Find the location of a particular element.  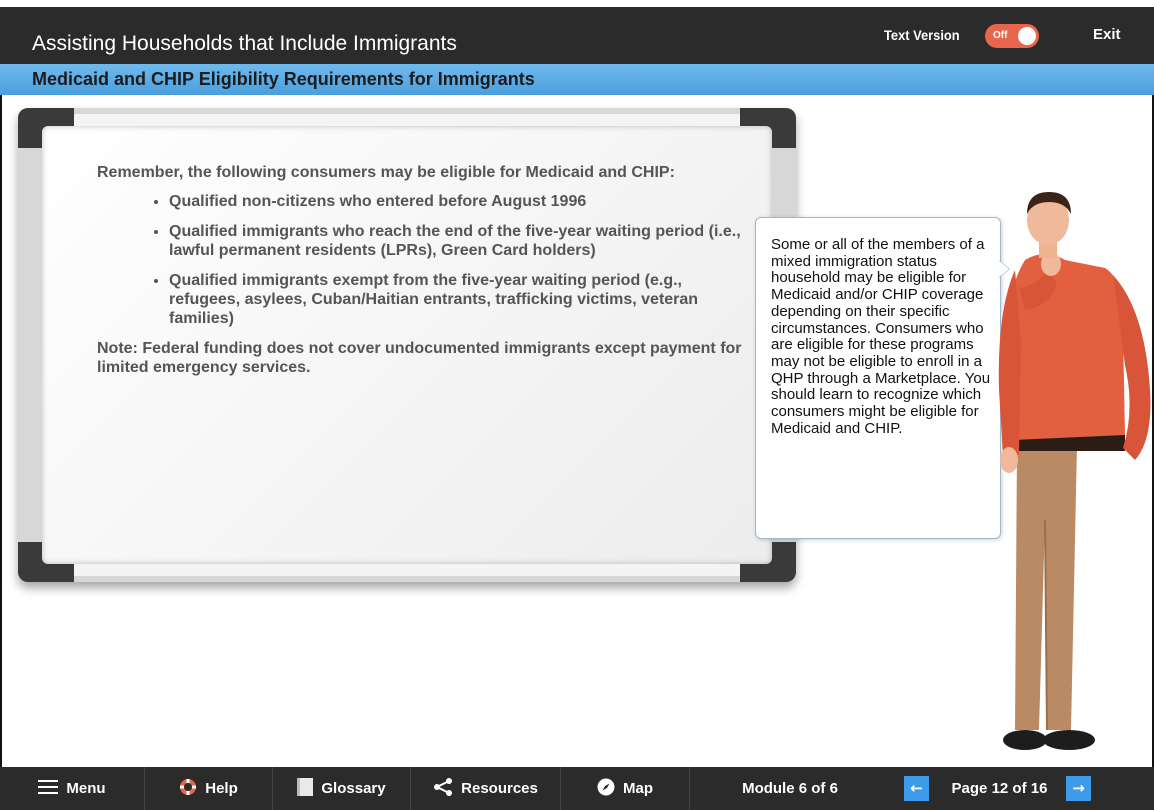

next-page-button: → is located at coordinates (1078, 788).